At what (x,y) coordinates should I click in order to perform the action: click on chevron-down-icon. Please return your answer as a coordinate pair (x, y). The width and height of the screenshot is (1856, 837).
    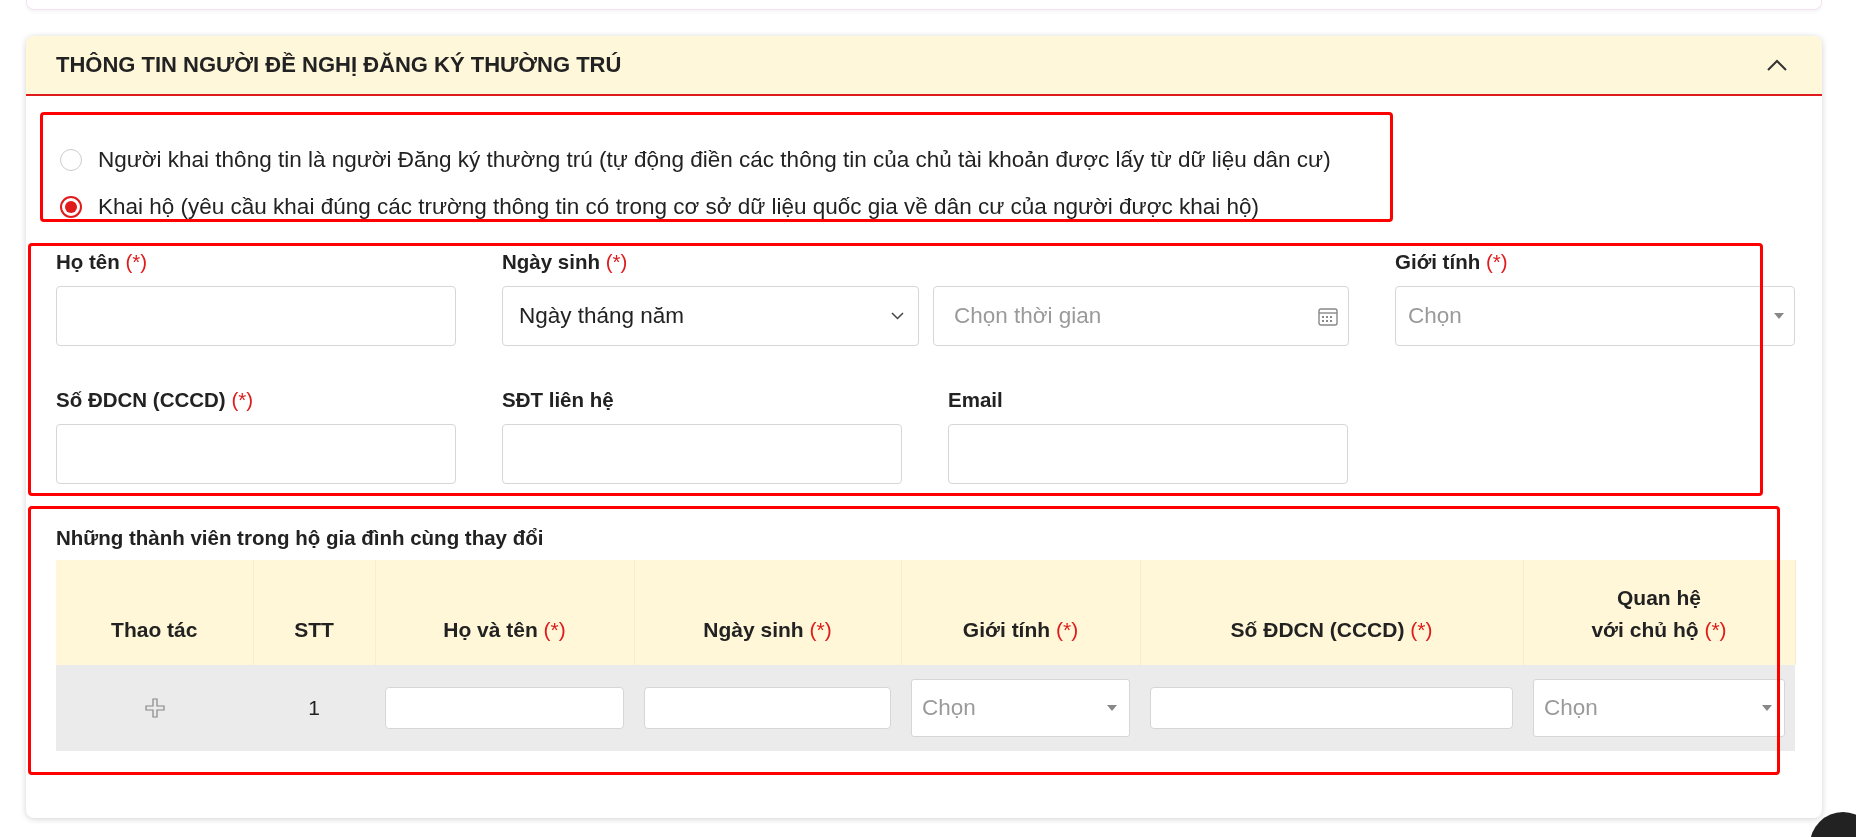
    Looking at the image, I should click on (897, 316).